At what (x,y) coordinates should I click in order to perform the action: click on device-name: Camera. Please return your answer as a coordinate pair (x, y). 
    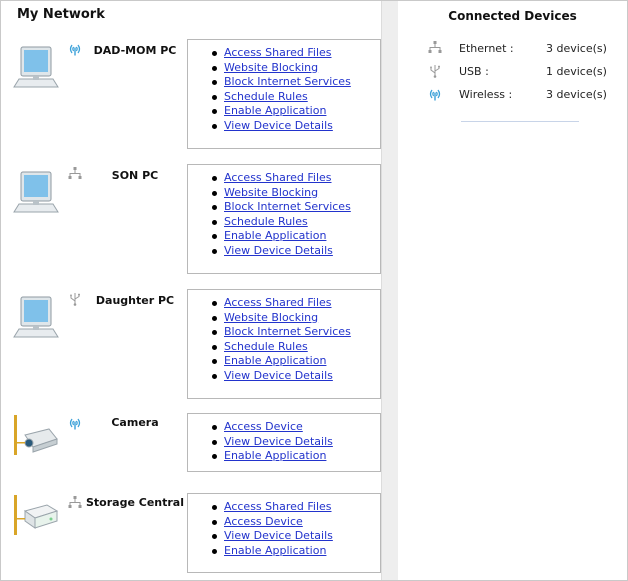
    Looking at the image, I should click on (135, 422).